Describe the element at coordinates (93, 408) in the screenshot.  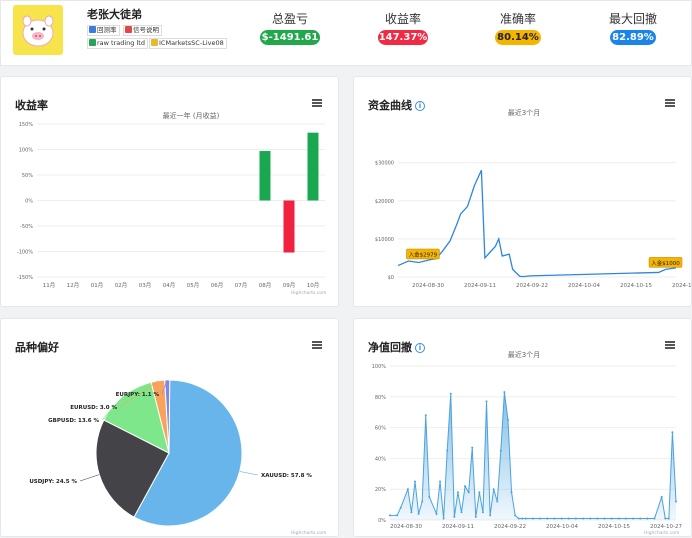
I see `pie-label: EURUSD: 3.0 %` at that location.